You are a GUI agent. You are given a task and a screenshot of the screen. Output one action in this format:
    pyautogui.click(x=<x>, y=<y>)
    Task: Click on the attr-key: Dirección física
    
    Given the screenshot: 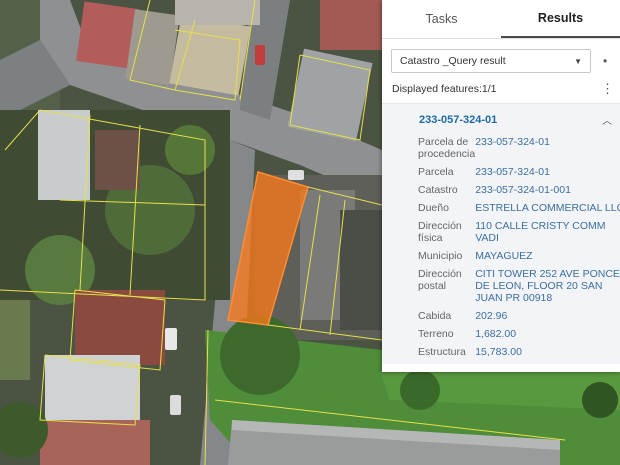 What is the action you would take?
    pyautogui.click(x=440, y=232)
    